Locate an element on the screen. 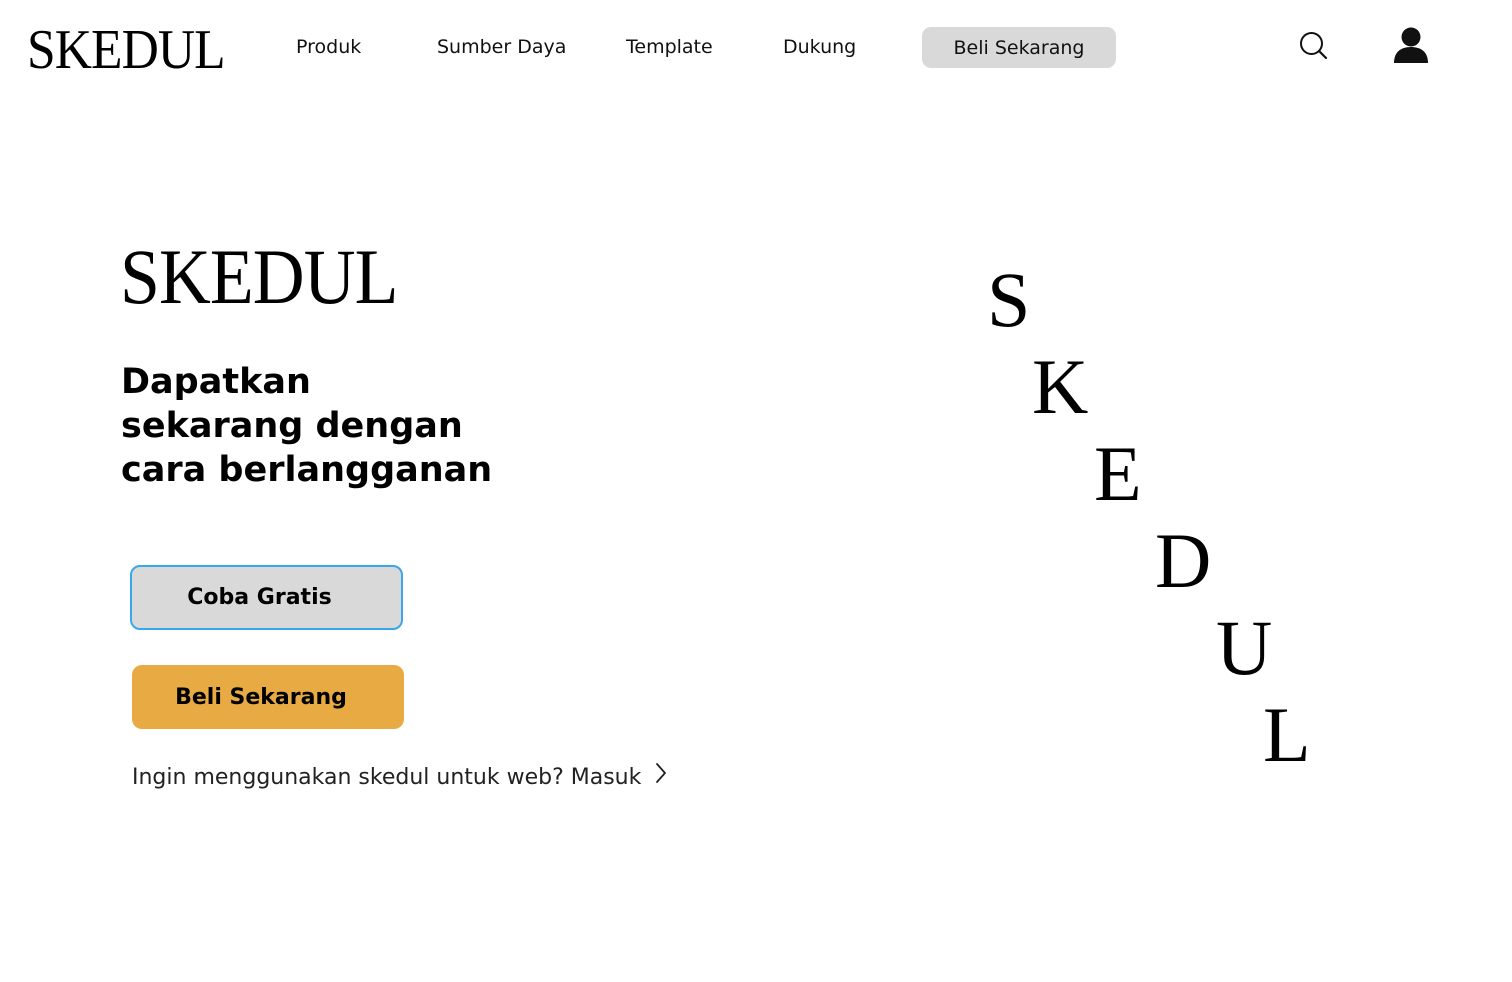 The image size is (1512, 982). nav-item-produk: Produk is located at coordinates (328, 47).